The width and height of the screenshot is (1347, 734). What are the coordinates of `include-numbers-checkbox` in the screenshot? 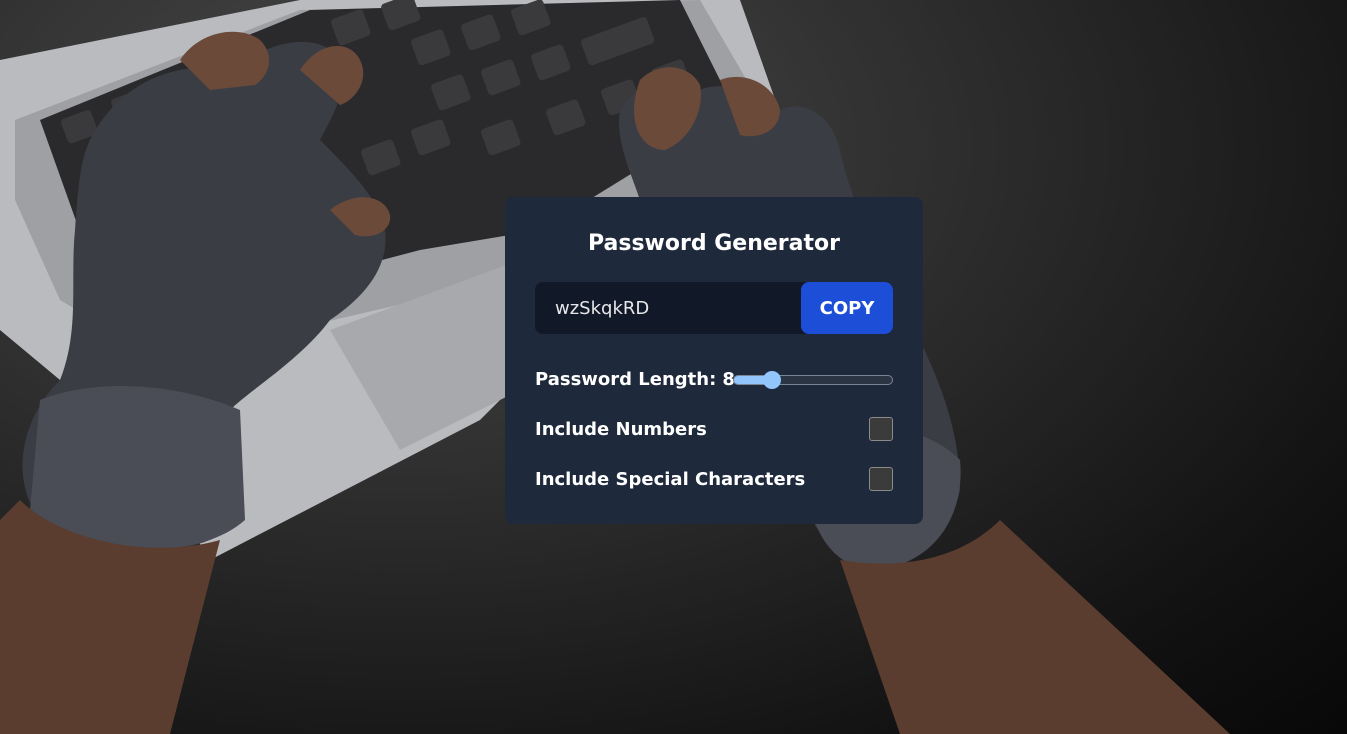 It's located at (881, 429).